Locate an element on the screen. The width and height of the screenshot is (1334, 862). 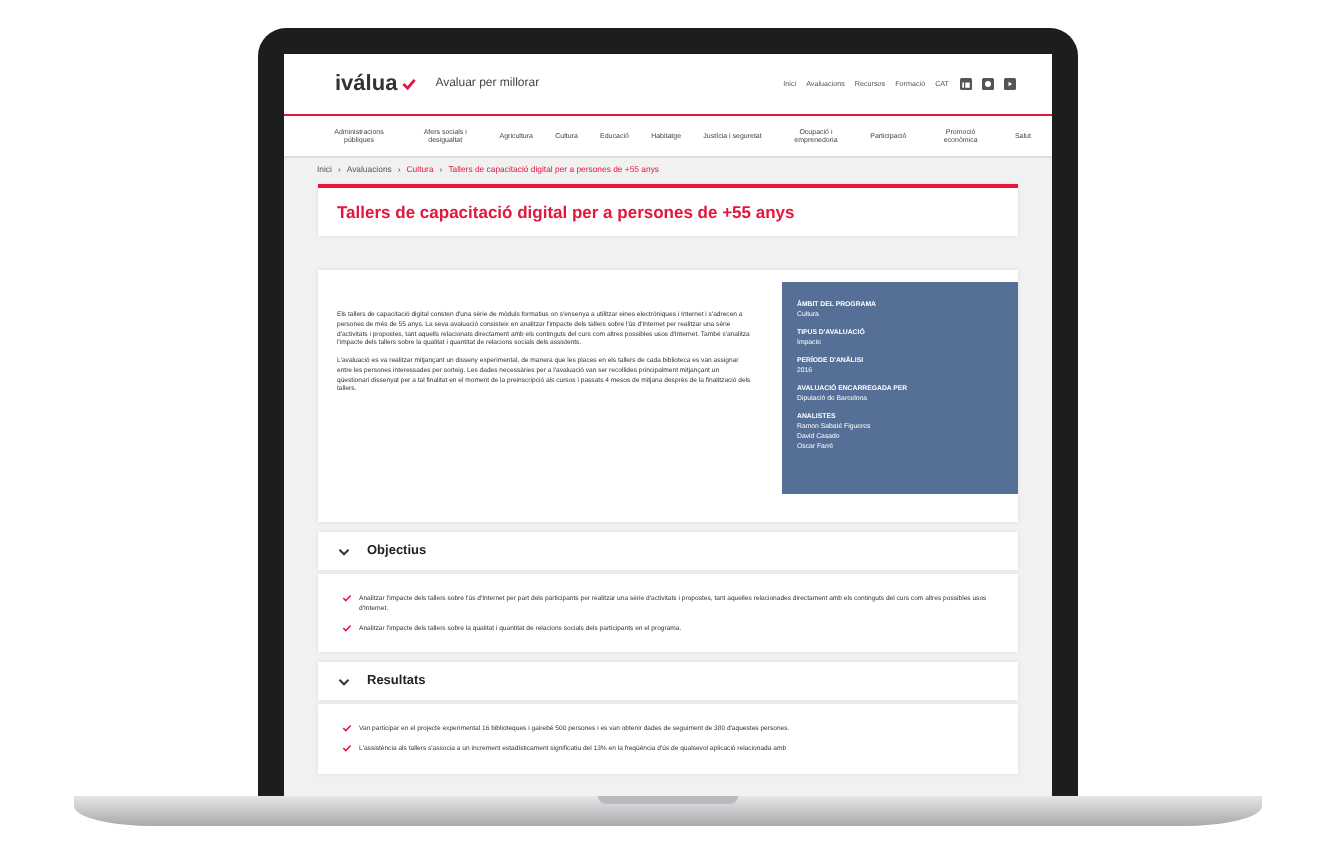
video-icon is located at coordinates (1009, 84).